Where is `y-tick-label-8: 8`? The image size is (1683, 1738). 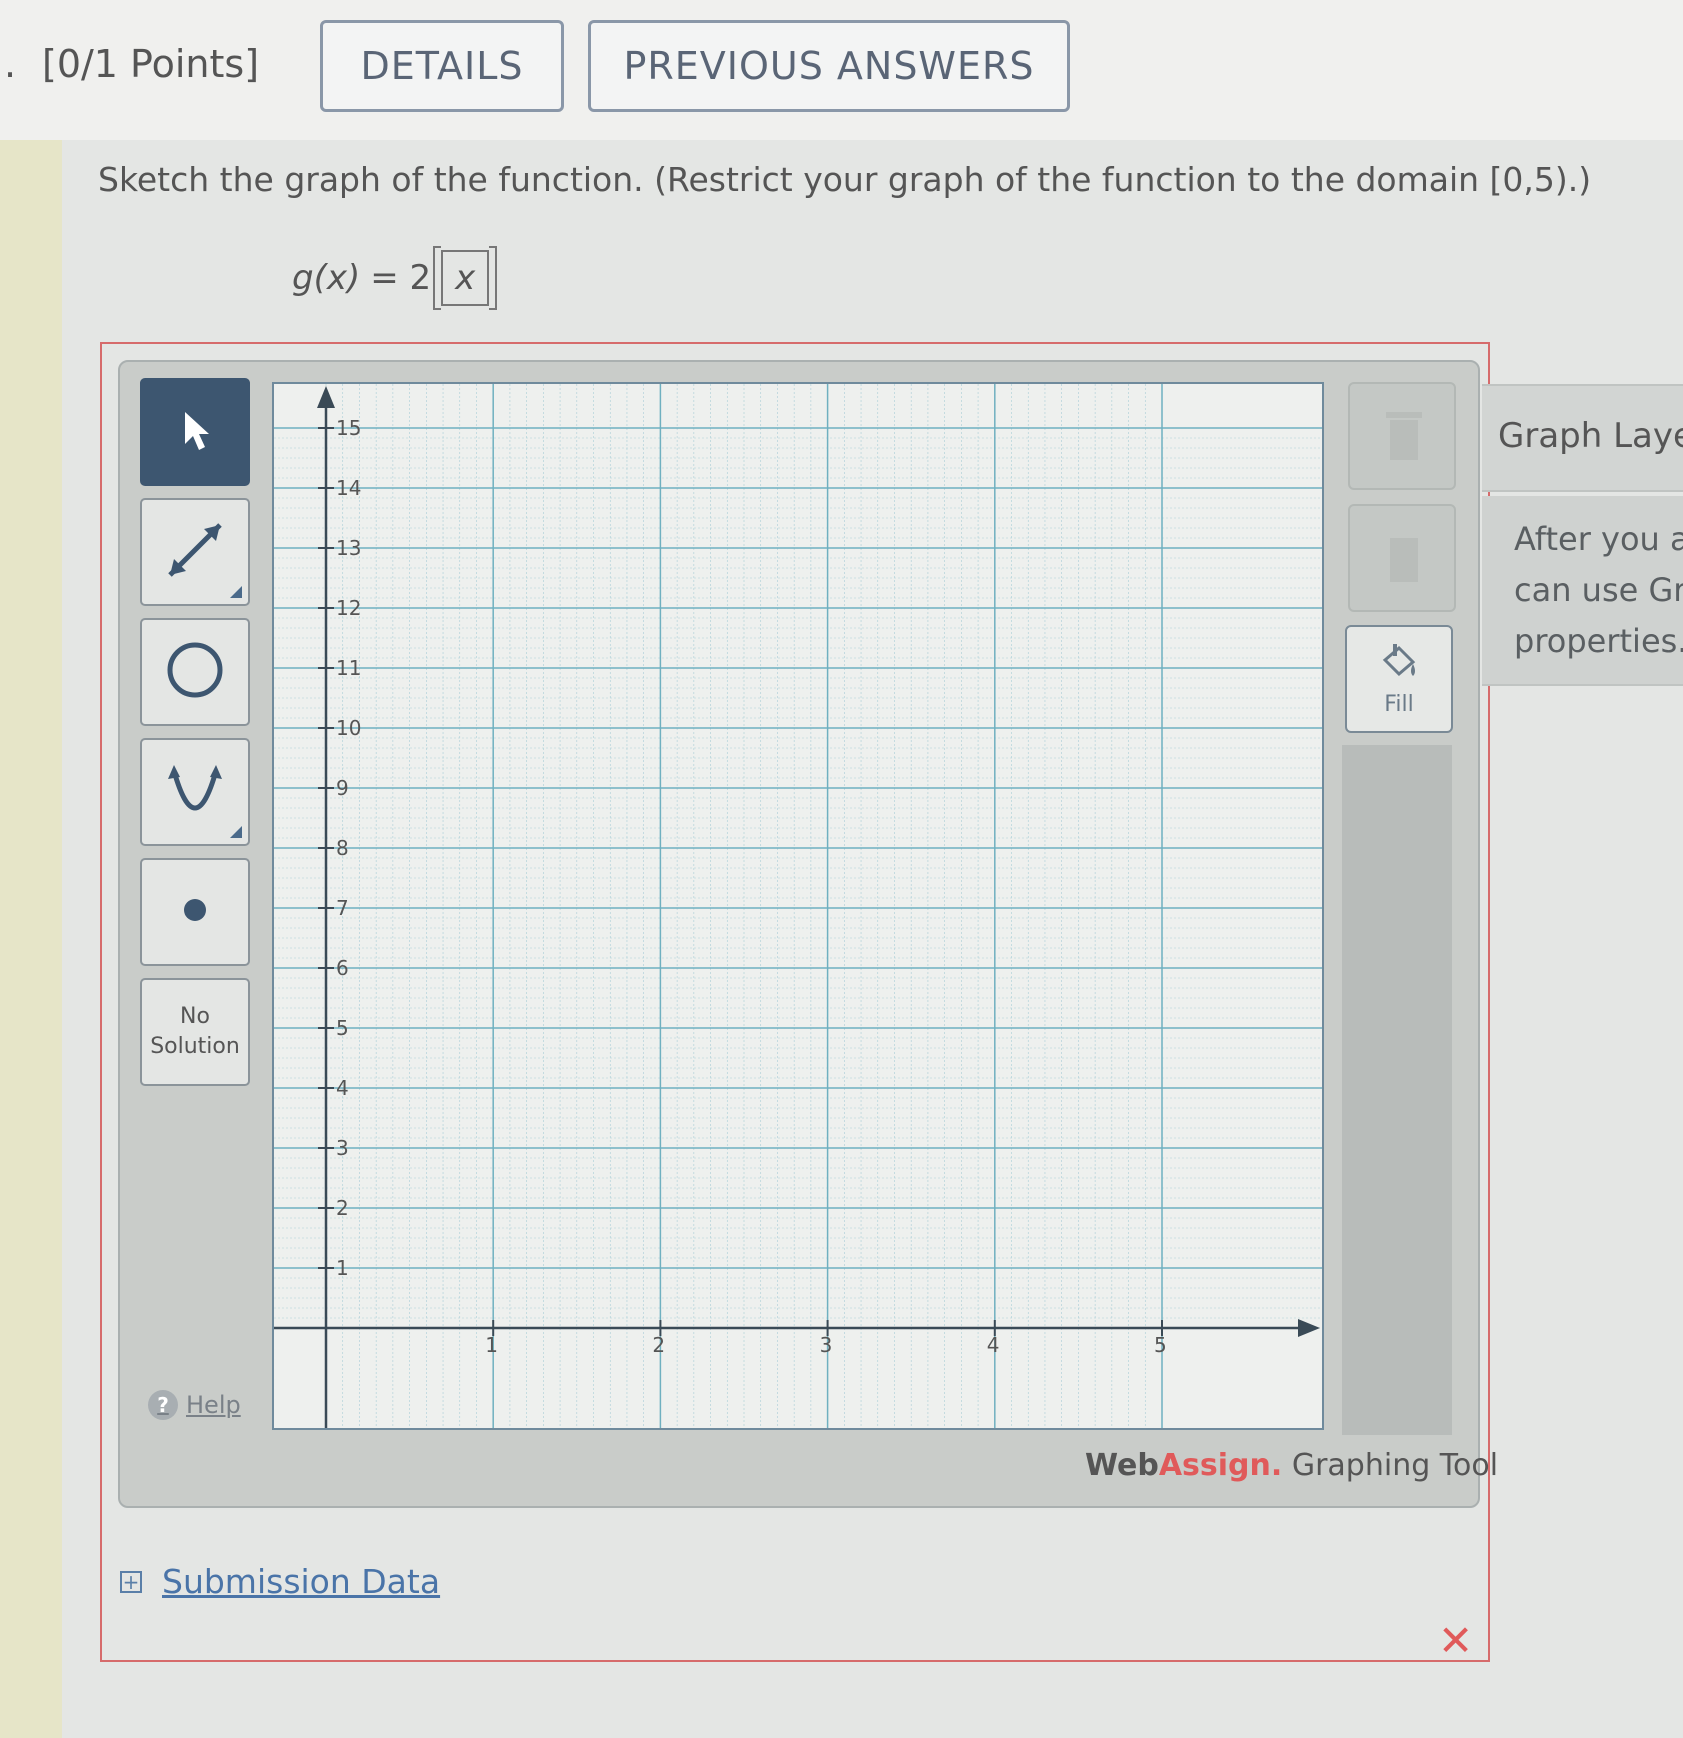
y-tick-label-8: 8 is located at coordinates (342, 848).